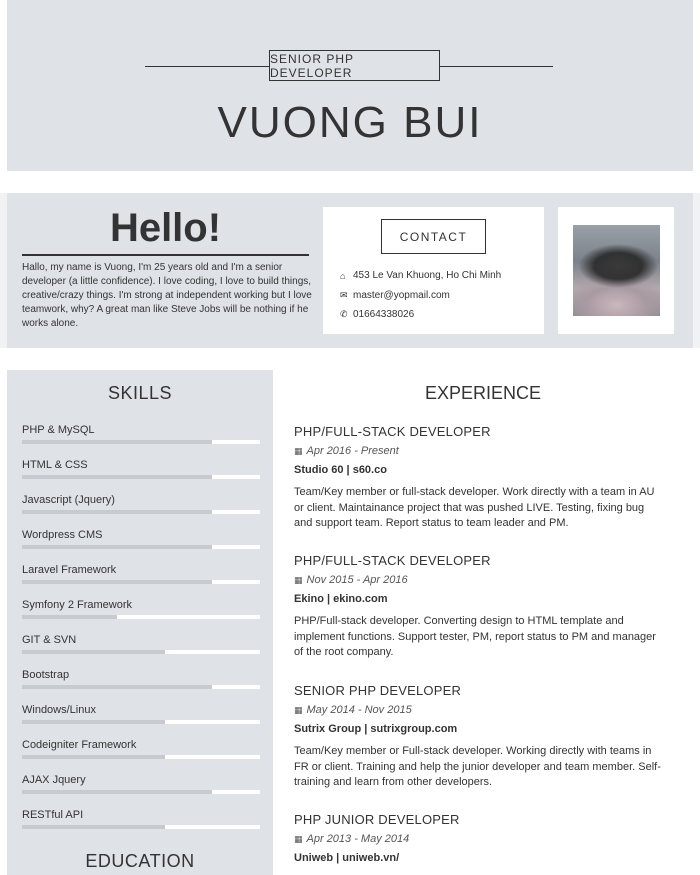 The height and width of the screenshot is (875, 700). I want to click on skill-item: Laravel Framework, so click(141, 574).